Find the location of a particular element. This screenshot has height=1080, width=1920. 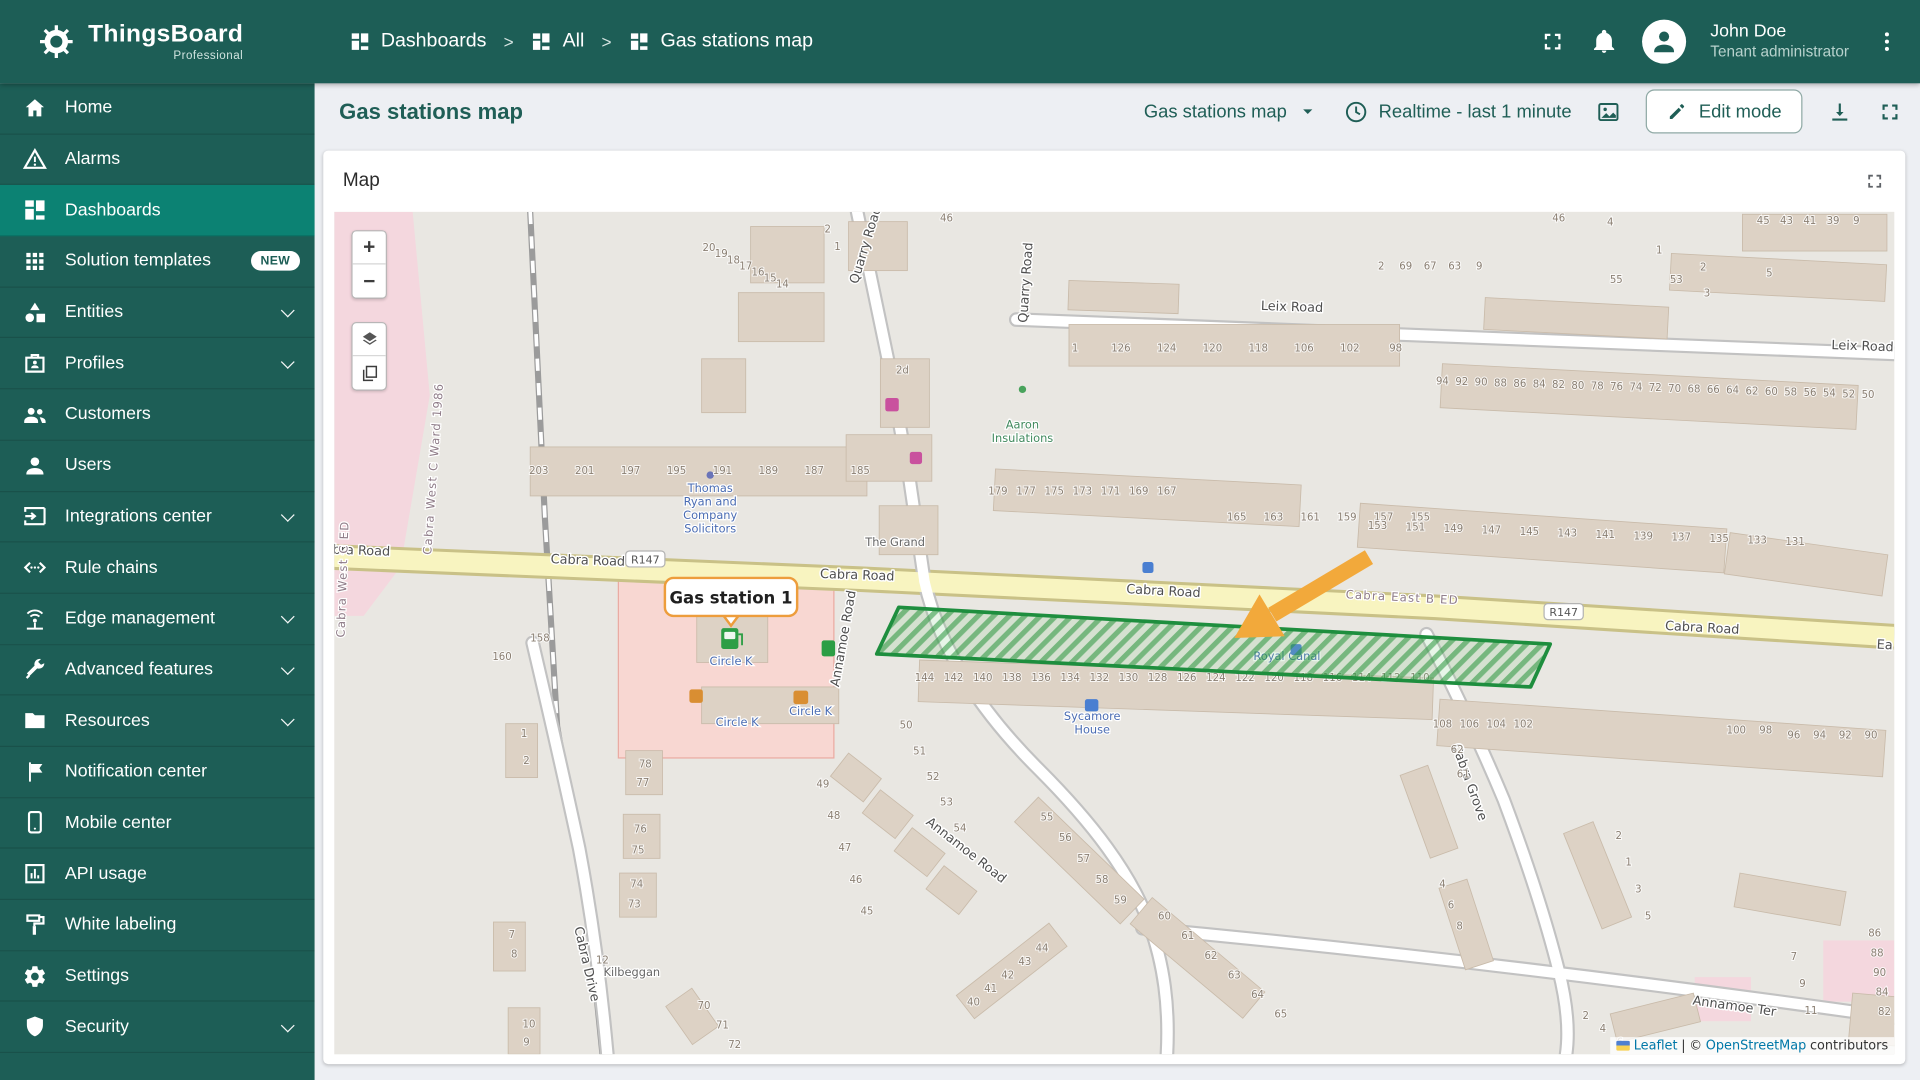

map-label: 100 is located at coordinates (1736, 730).